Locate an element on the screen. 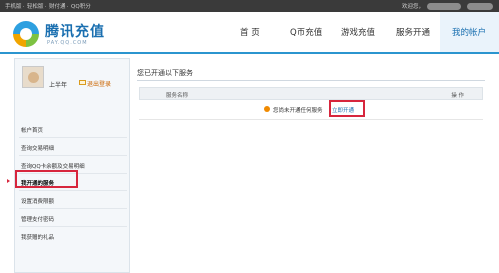  tencent-pay-logo is located at coordinates (26, 34).